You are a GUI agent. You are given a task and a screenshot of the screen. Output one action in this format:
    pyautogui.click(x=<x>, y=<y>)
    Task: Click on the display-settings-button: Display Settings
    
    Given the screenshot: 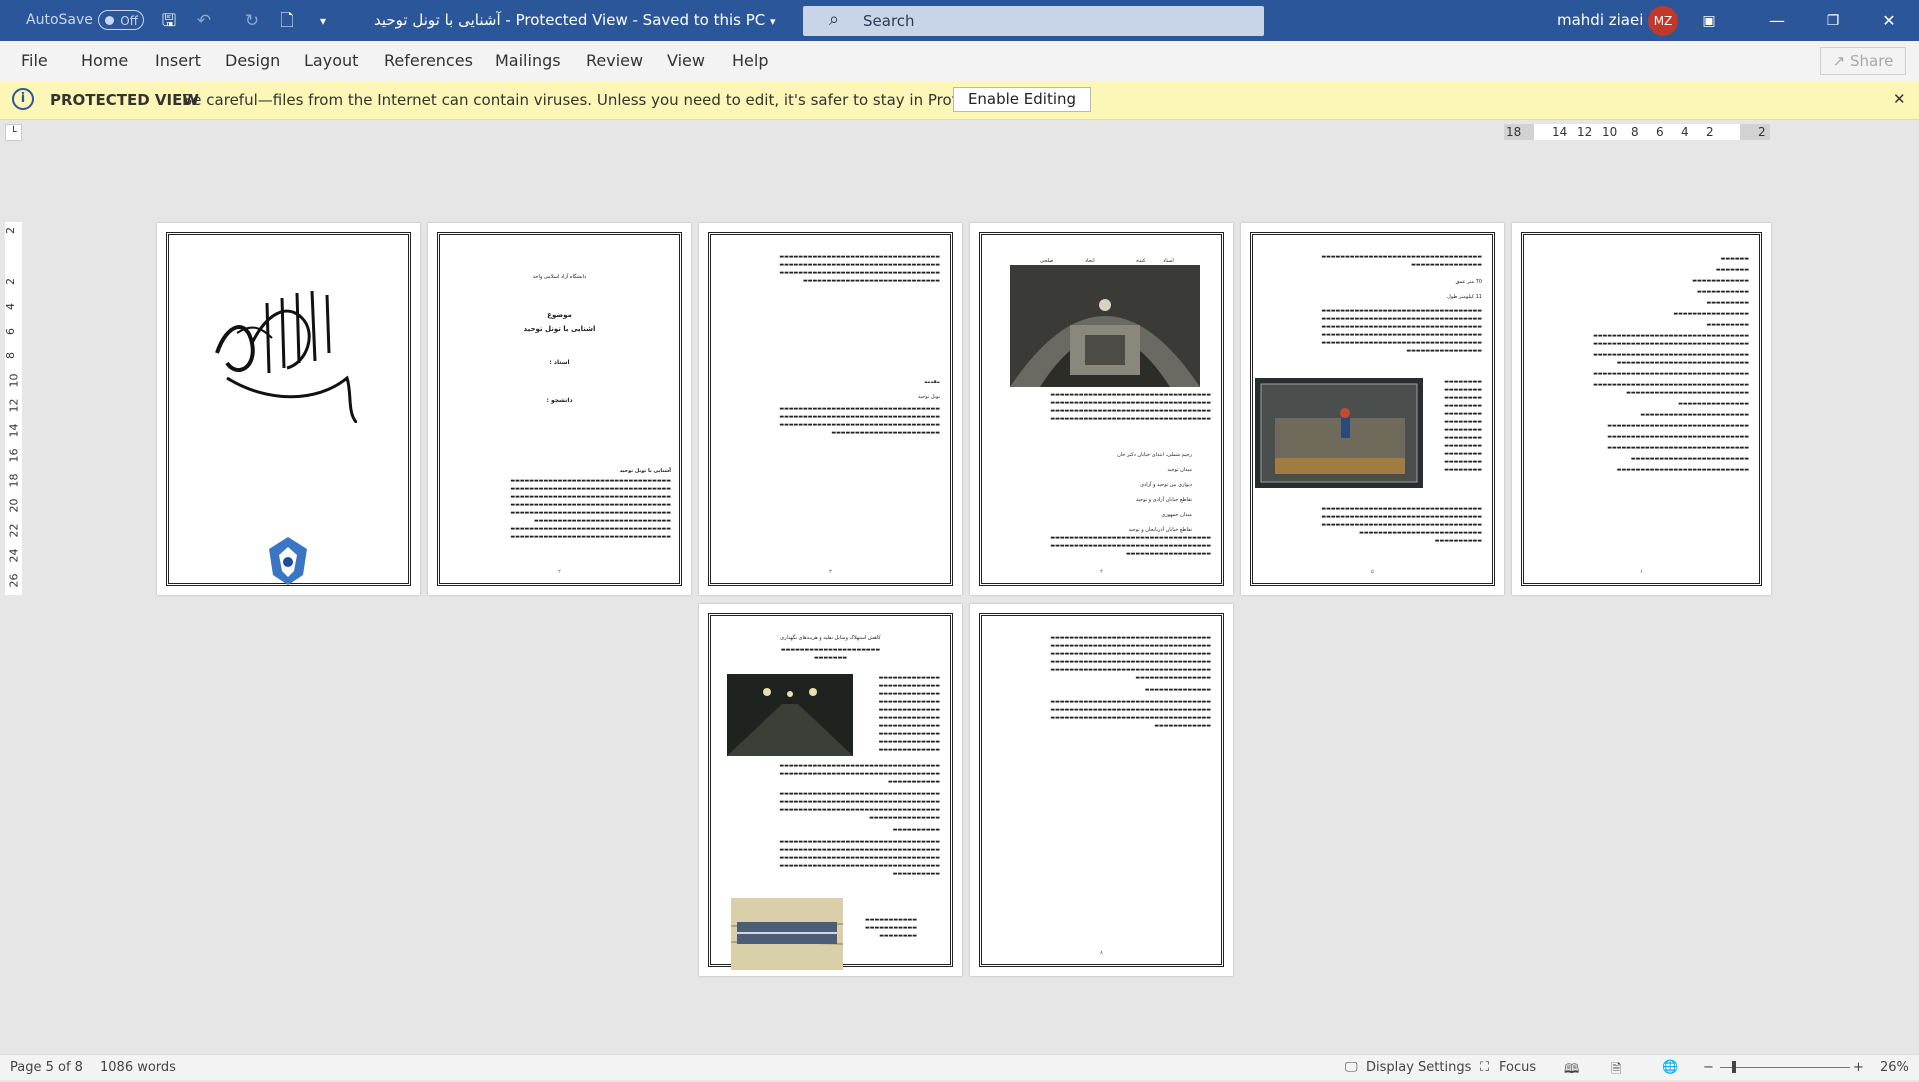 What is the action you would take?
    pyautogui.click(x=1418, y=1067)
    